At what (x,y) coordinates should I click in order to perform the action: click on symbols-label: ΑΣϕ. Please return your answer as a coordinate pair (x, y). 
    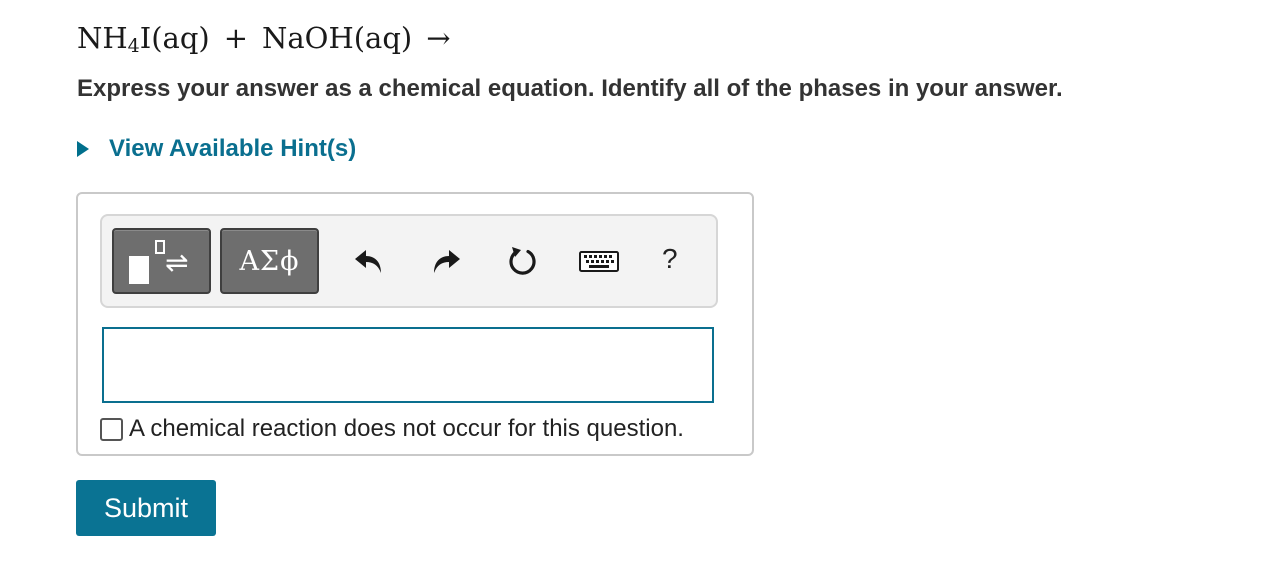
    Looking at the image, I should click on (269, 261).